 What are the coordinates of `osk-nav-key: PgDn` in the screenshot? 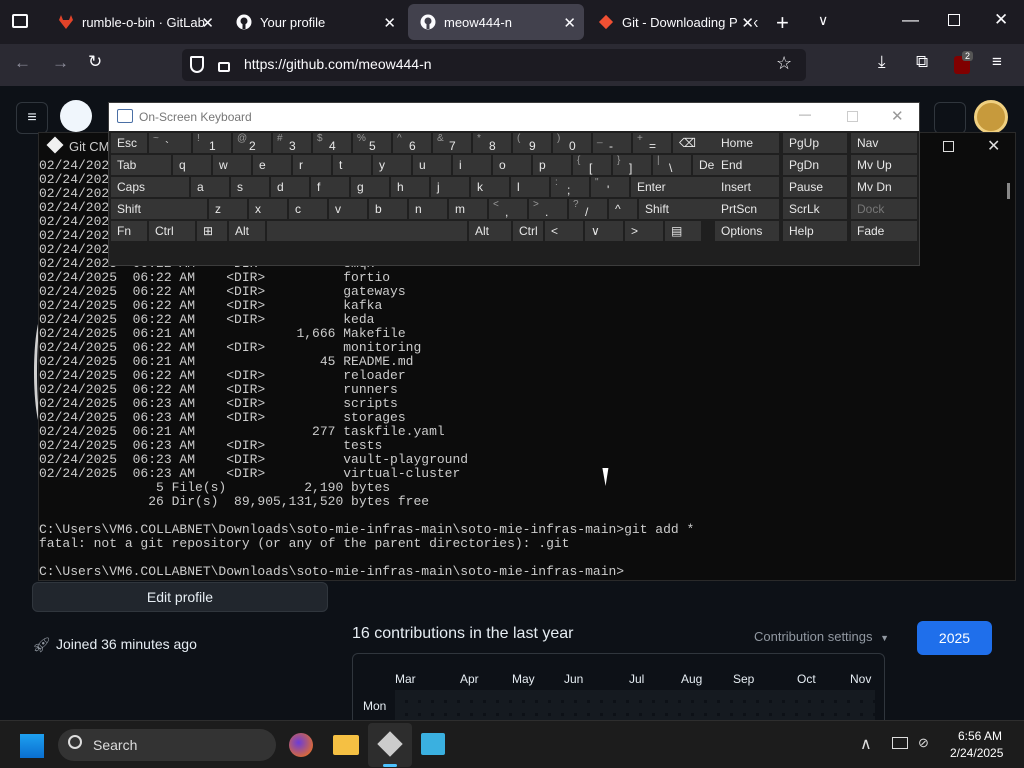 It's located at (815, 165).